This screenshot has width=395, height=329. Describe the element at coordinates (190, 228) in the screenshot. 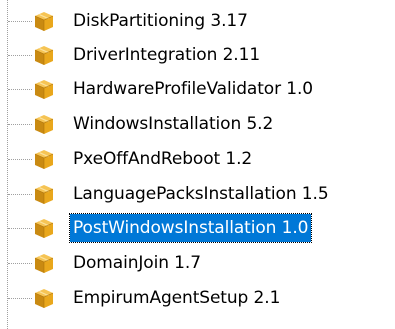

I see `tree-item-label: PostWindowsInstallation 1.0` at that location.